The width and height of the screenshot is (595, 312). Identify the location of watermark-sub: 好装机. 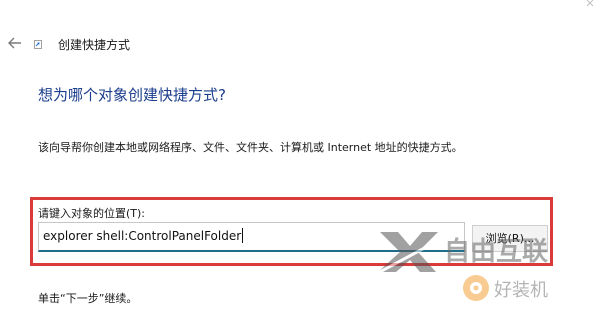
(521, 290).